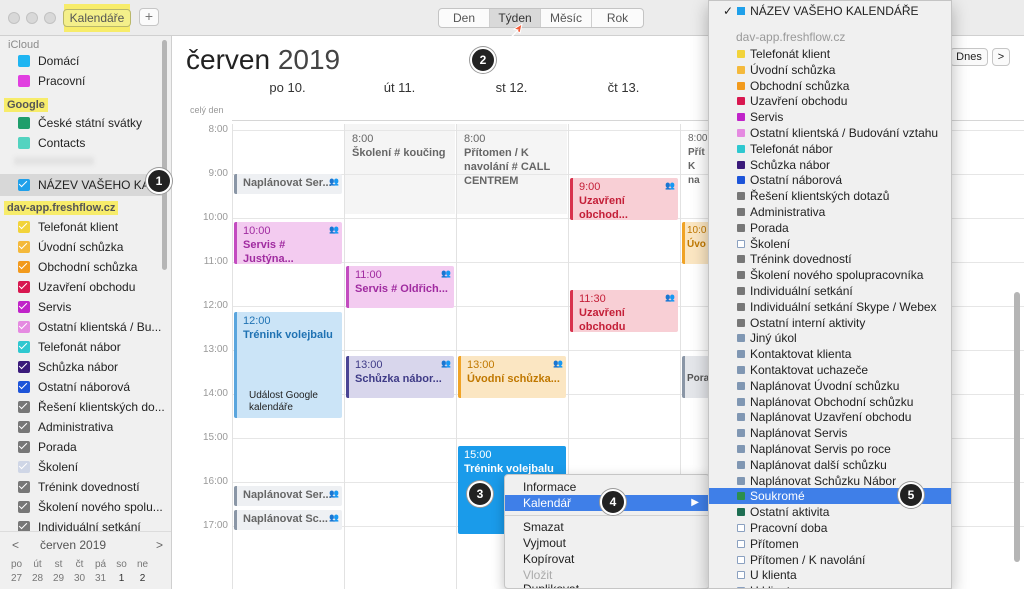 The height and width of the screenshot is (589, 1024). I want to click on calendar-event: 13:00 Schůzka nábor... 👥, so click(400, 377).